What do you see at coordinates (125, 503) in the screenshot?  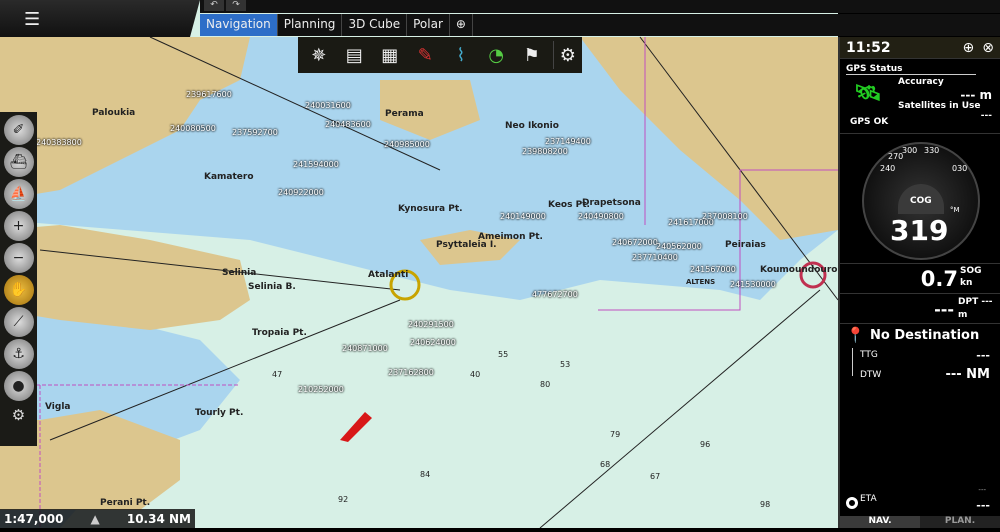 I see `place-label: Perani Pt.` at bounding box center [125, 503].